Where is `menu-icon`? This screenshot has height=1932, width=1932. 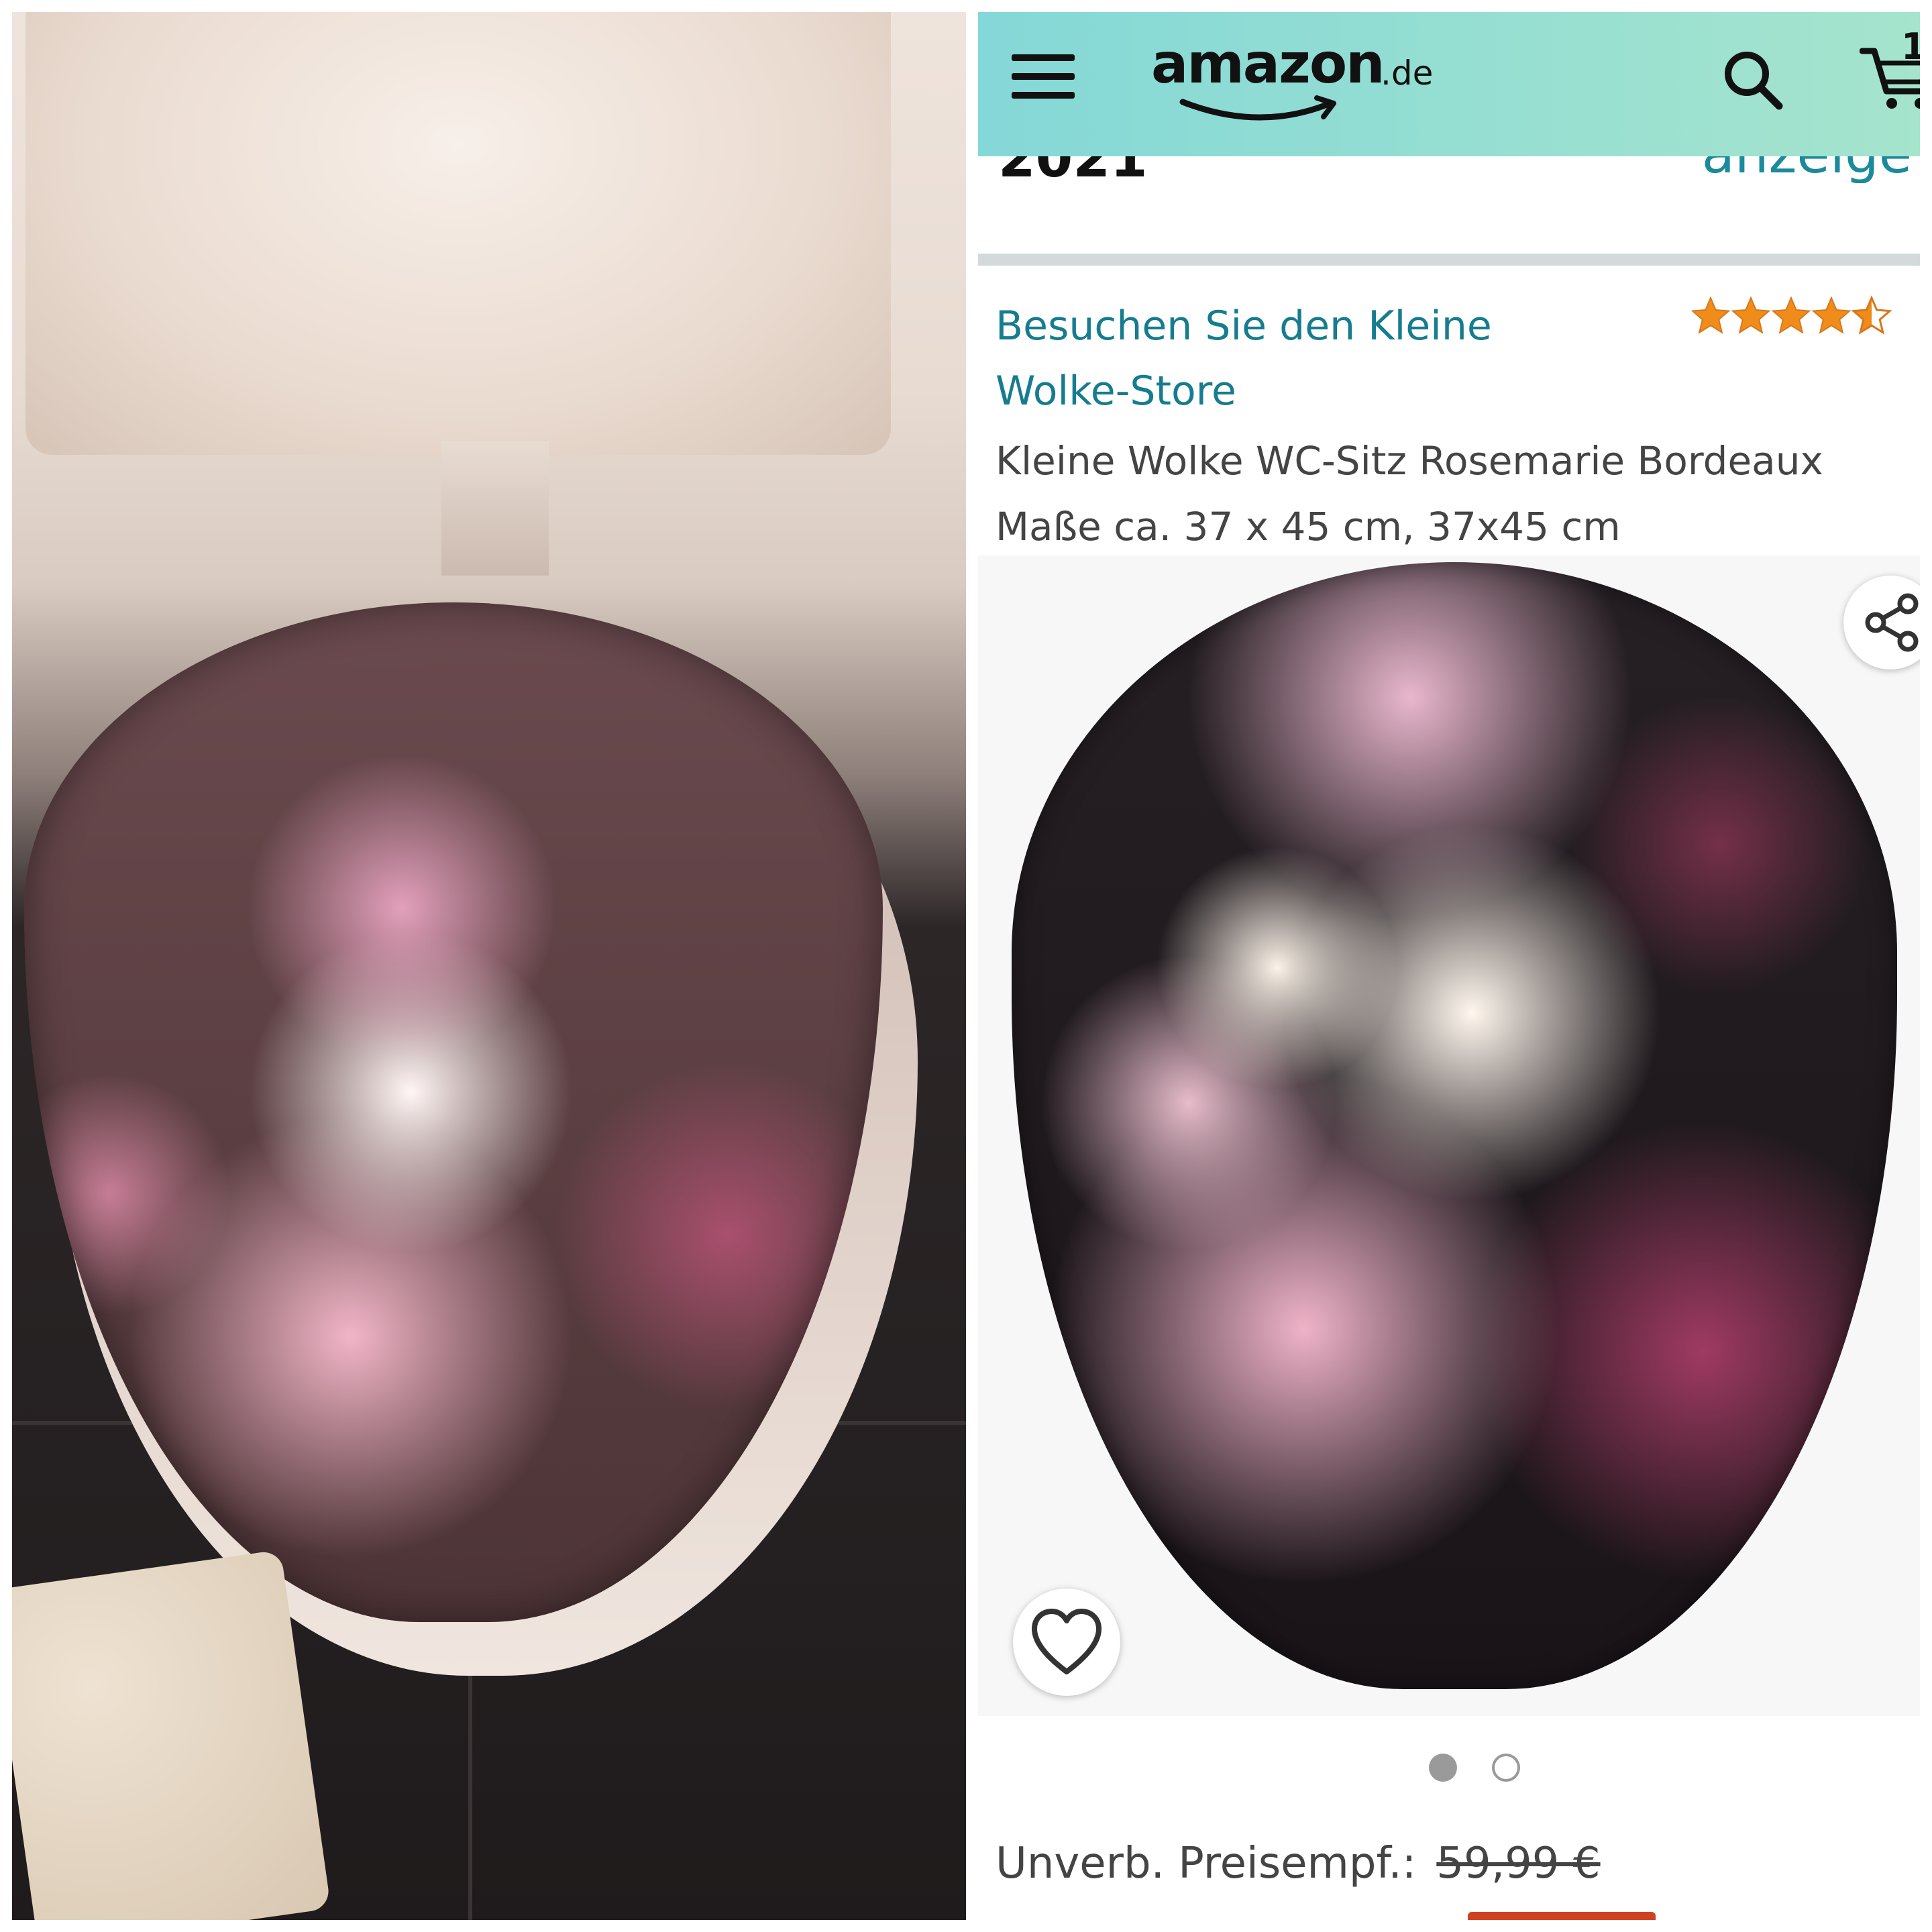 menu-icon is located at coordinates (1043, 76).